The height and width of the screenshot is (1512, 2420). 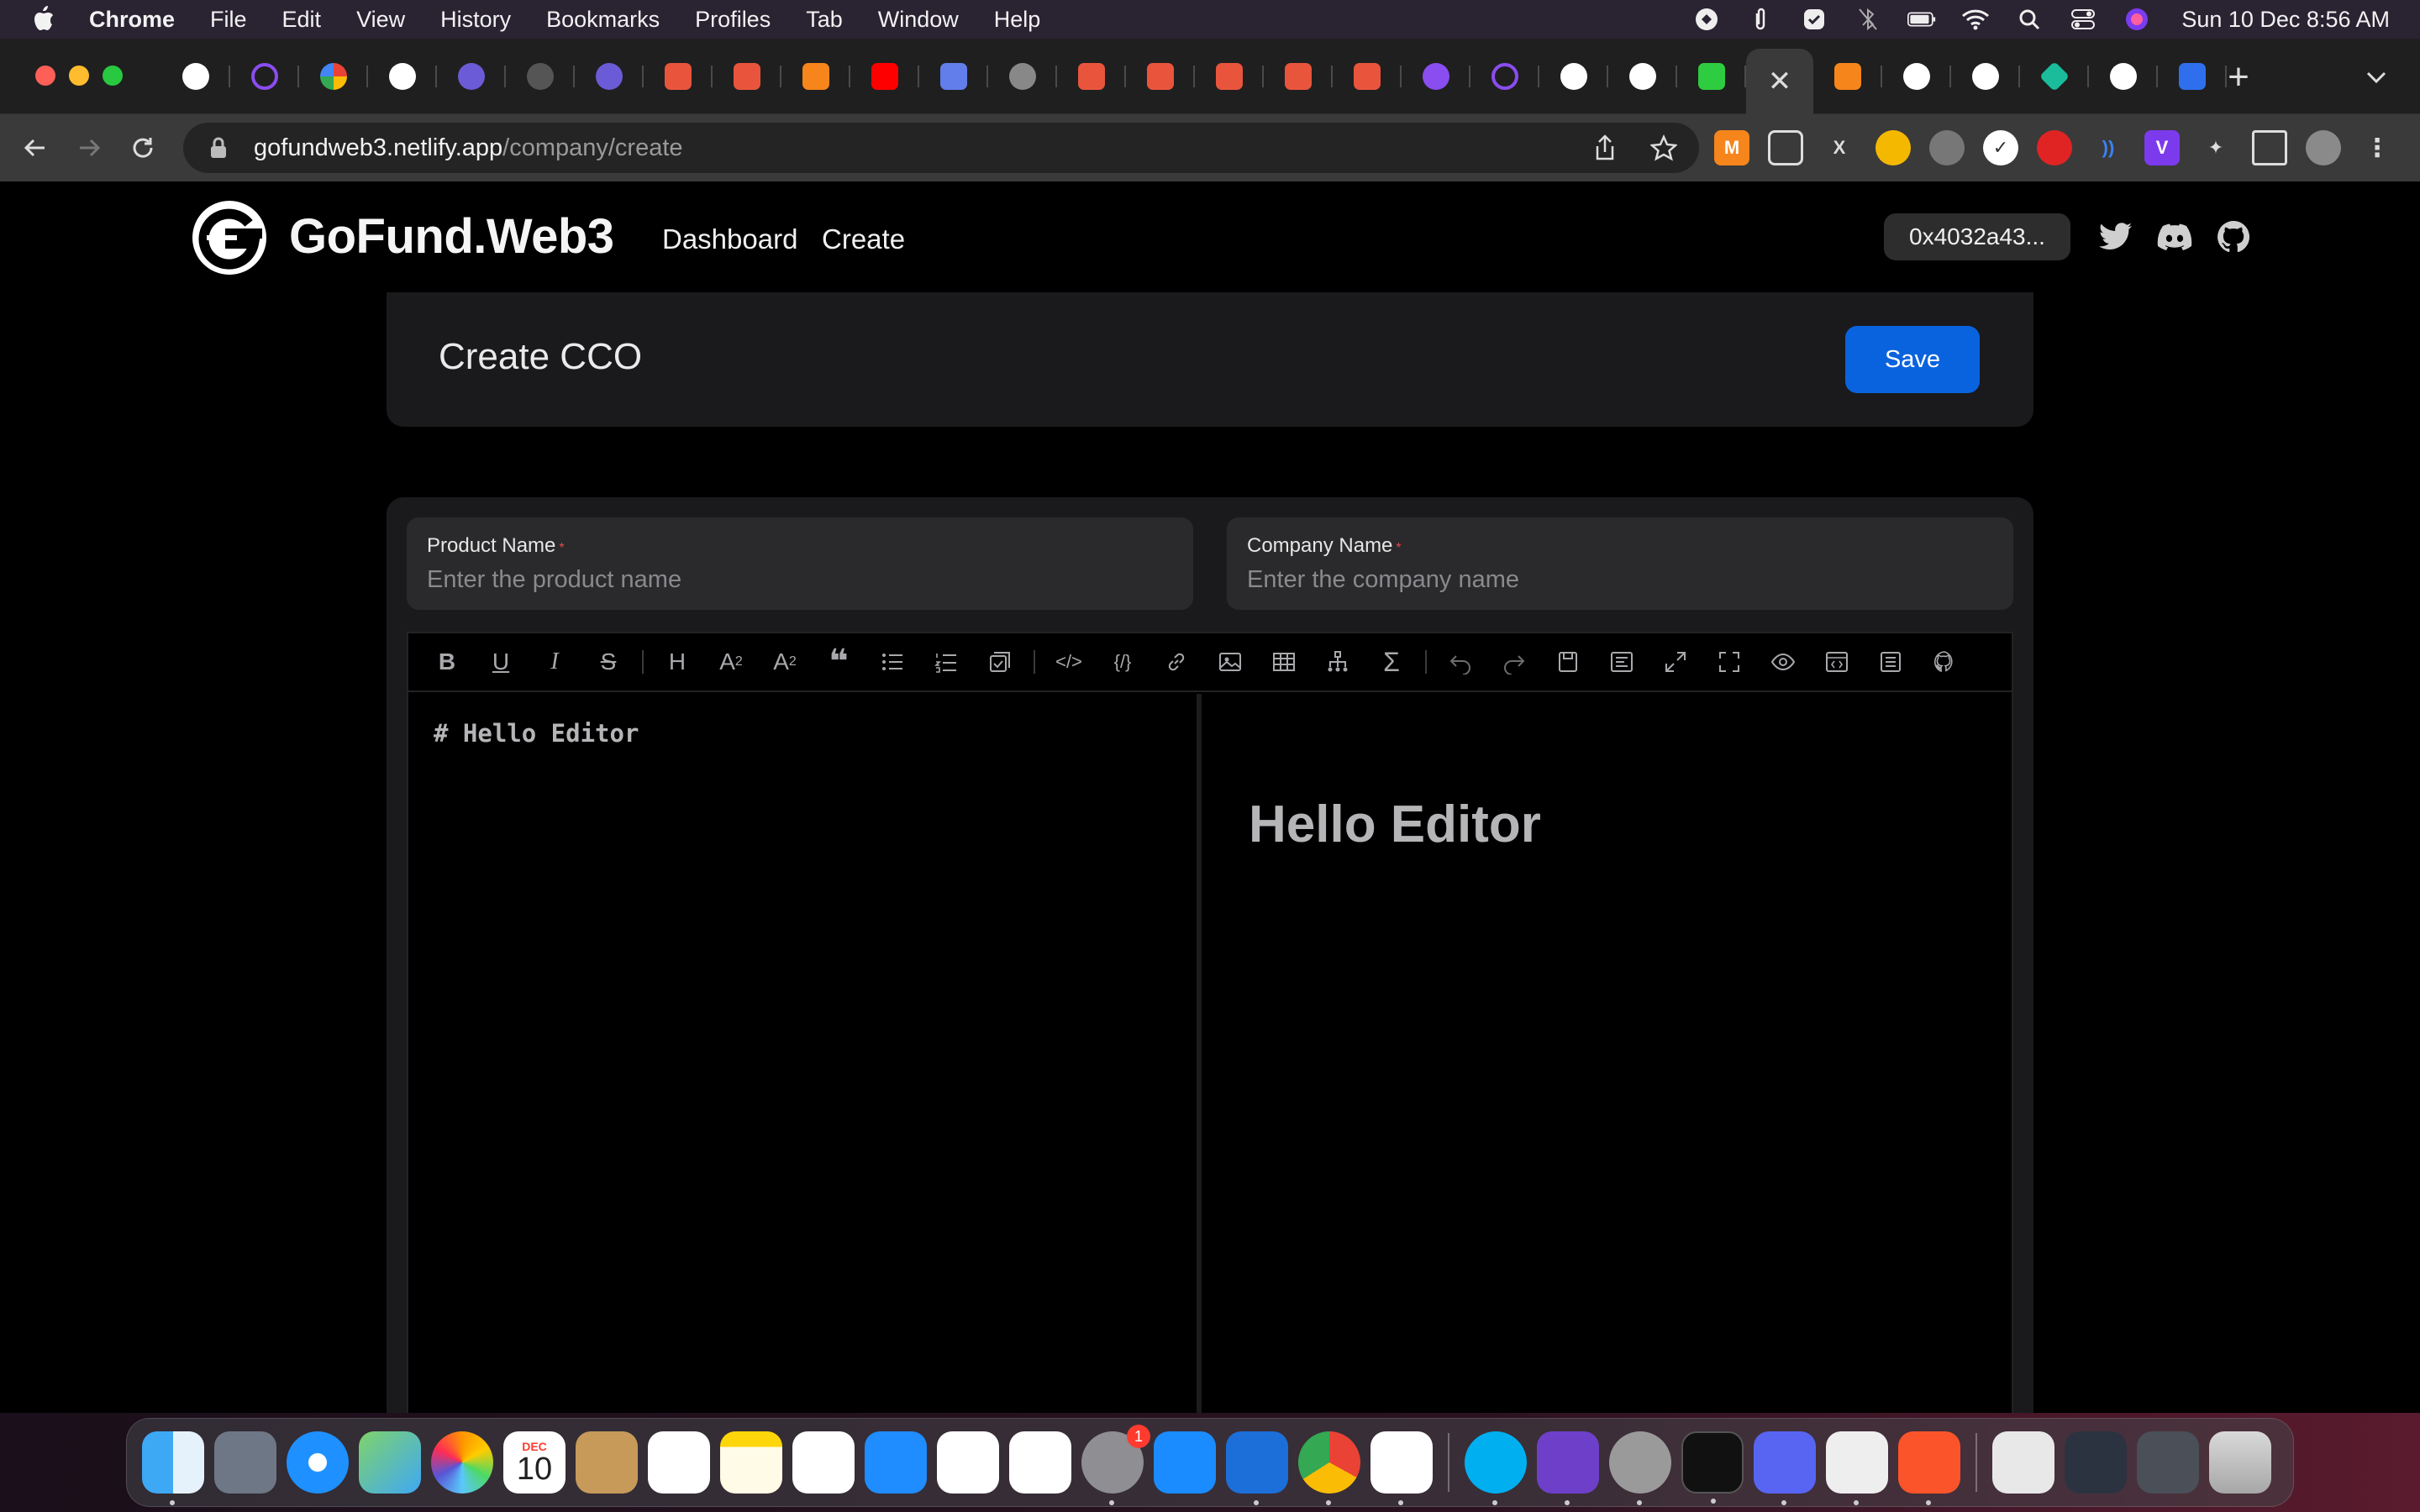 I want to click on profile-avatar, so click(x=2324, y=147).